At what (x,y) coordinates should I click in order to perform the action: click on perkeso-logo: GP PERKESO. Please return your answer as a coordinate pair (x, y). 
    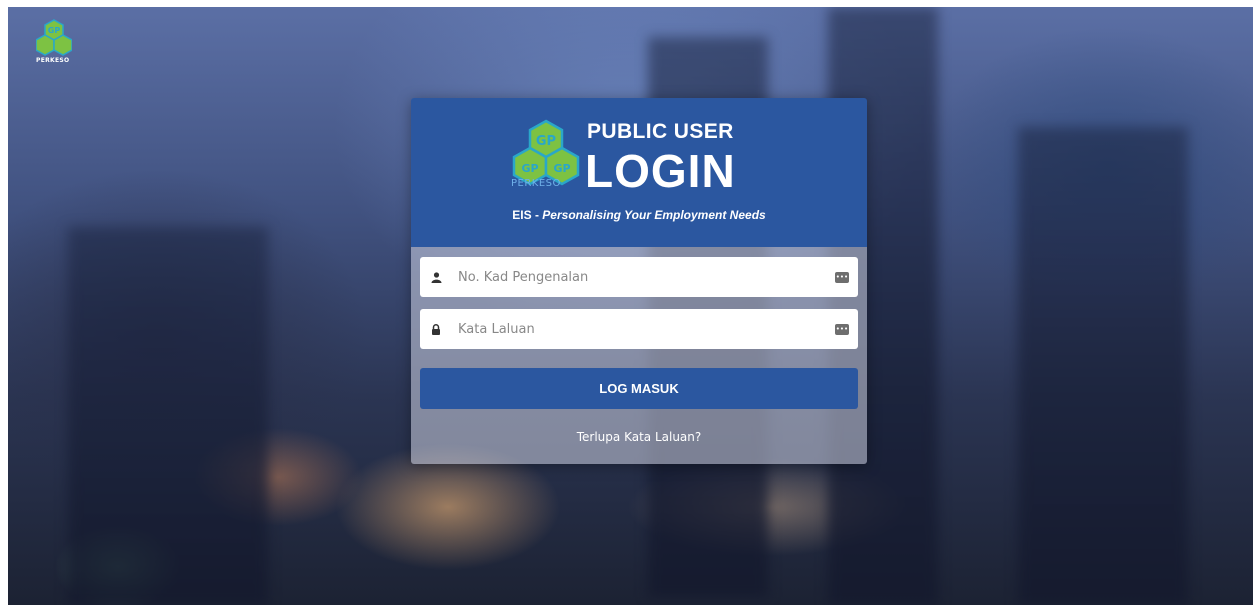
    Looking at the image, I should click on (54, 42).